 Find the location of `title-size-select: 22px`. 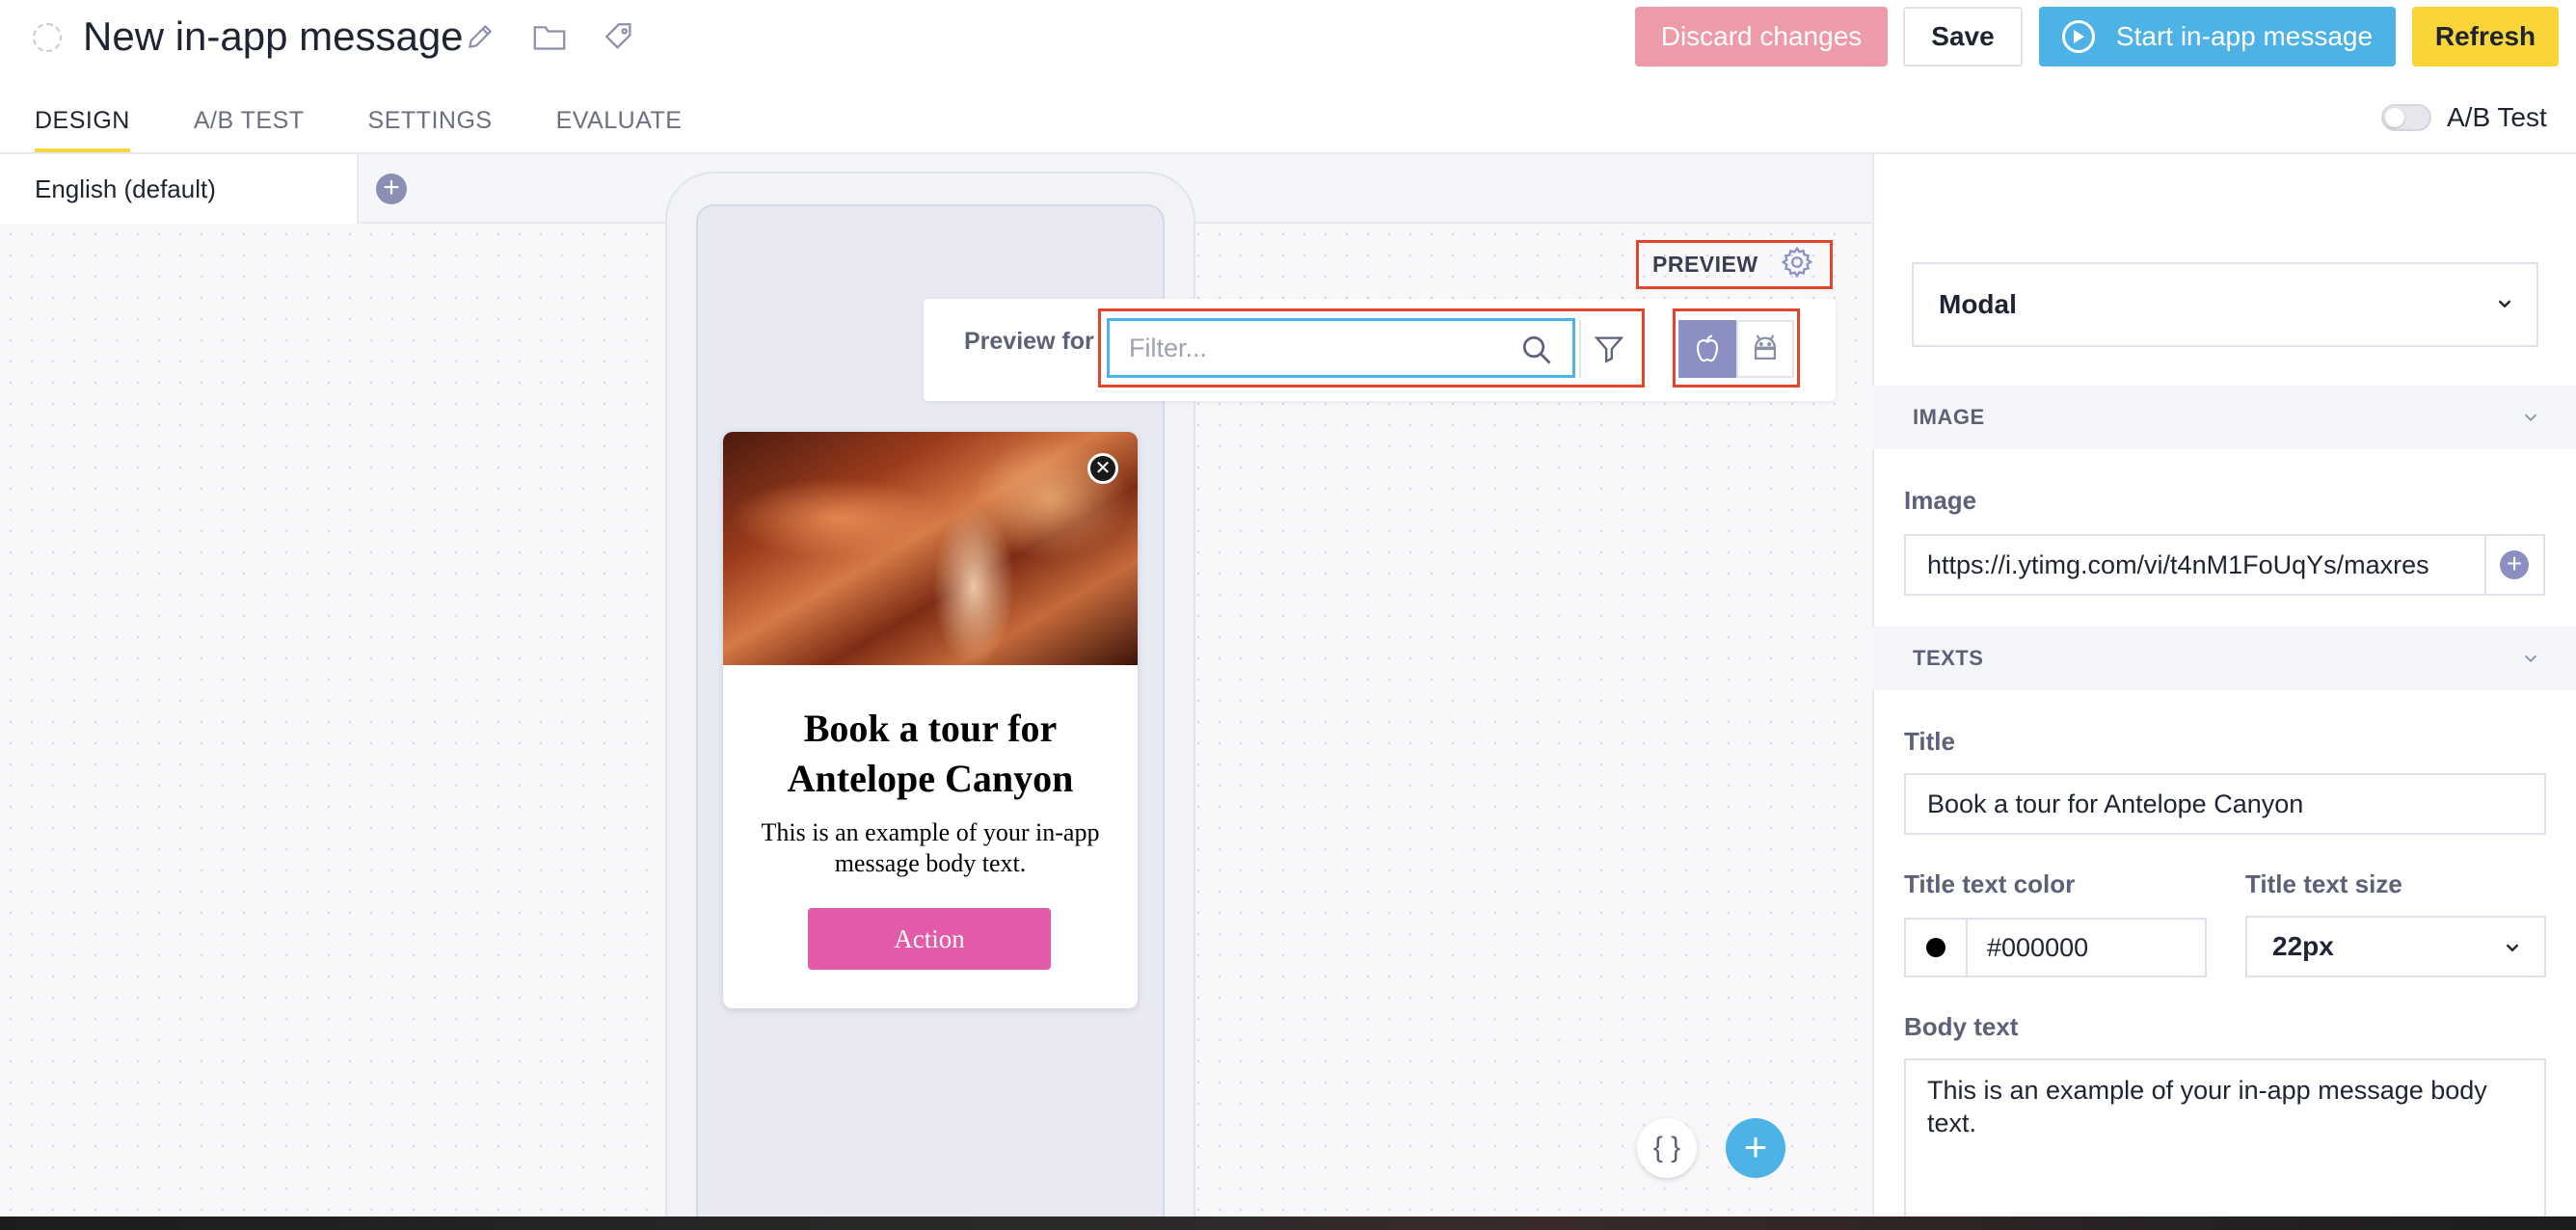

title-size-select: 22px is located at coordinates (2395, 946).